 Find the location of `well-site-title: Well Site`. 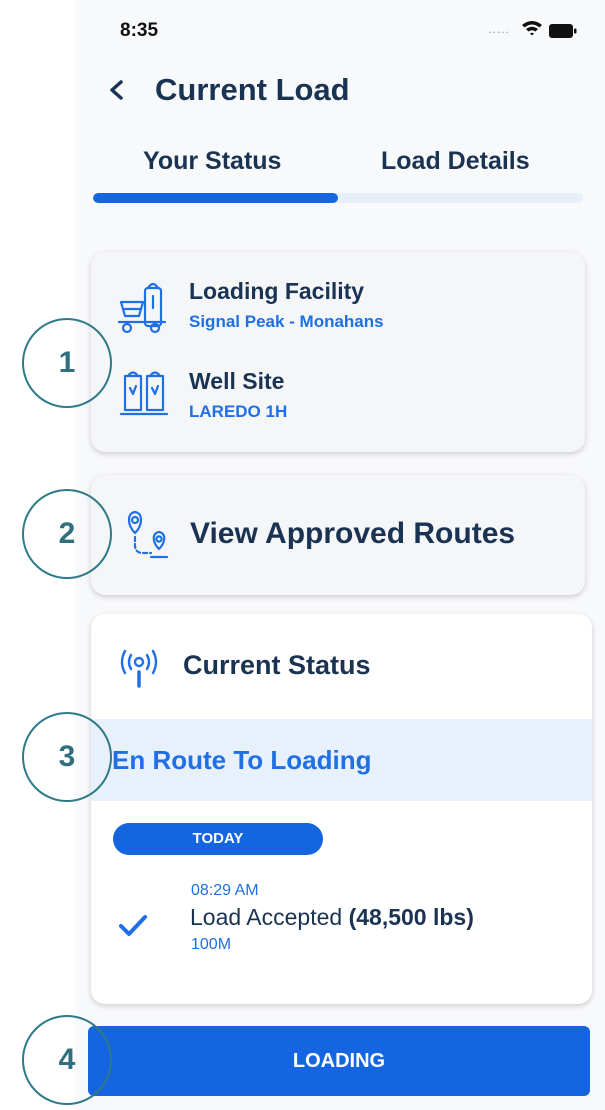

well-site-title: Well Site is located at coordinates (237, 381).